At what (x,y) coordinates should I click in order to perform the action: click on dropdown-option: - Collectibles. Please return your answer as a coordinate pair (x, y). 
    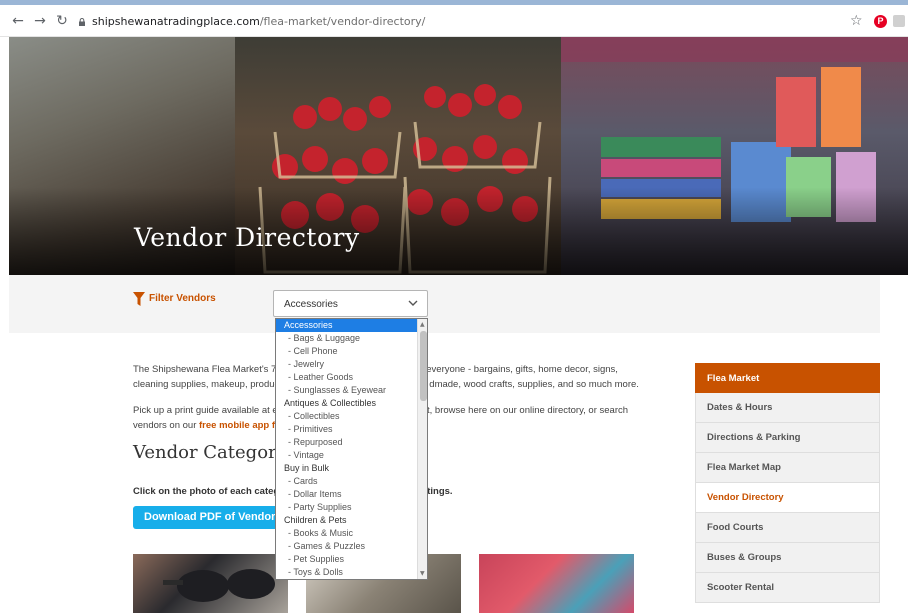
    Looking at the image, I should click on (346, 416).